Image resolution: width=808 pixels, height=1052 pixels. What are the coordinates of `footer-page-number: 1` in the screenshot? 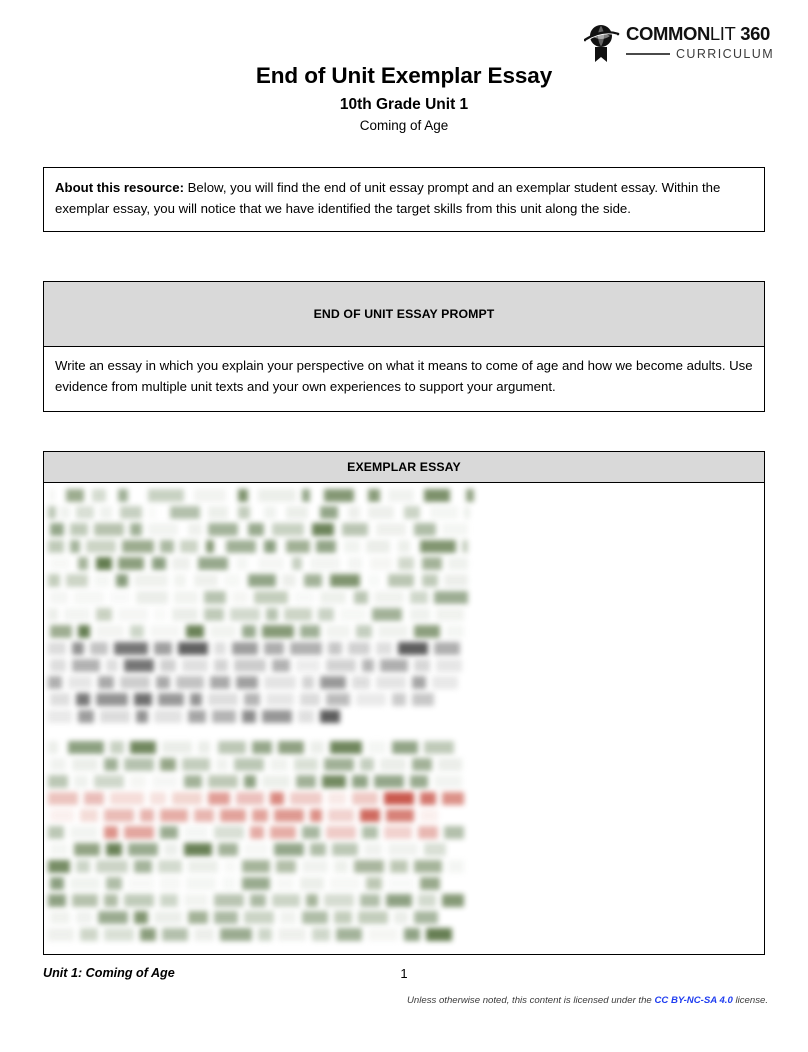 It's located at (404, 973).